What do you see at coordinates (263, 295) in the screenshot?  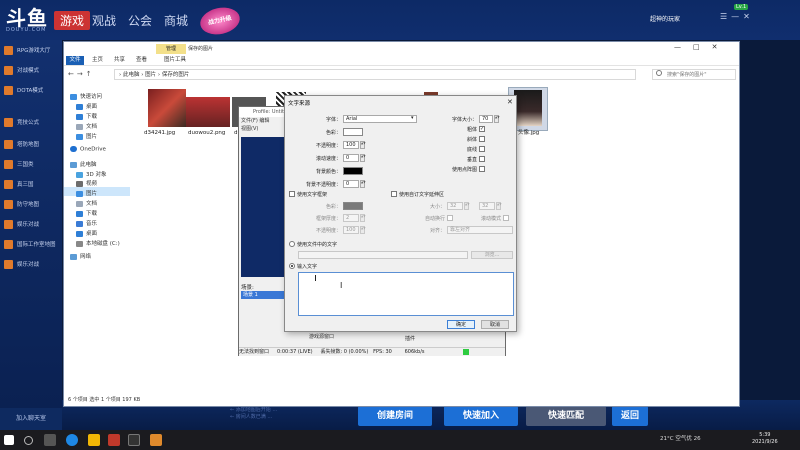 I see `scene-item: 场景 1` at bounding box center [263, 295].